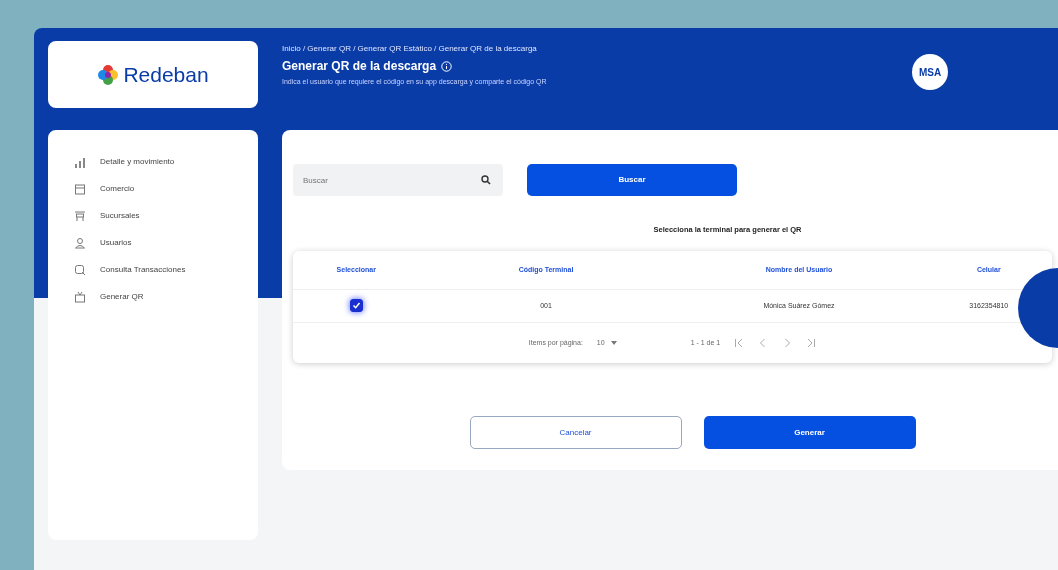 Image resolution: width=1058 pixels, height=570 pixels. What do you see at coordinates (80, 188) in the screenshot?
I see `store-icon` at bounding box center [80, 188].